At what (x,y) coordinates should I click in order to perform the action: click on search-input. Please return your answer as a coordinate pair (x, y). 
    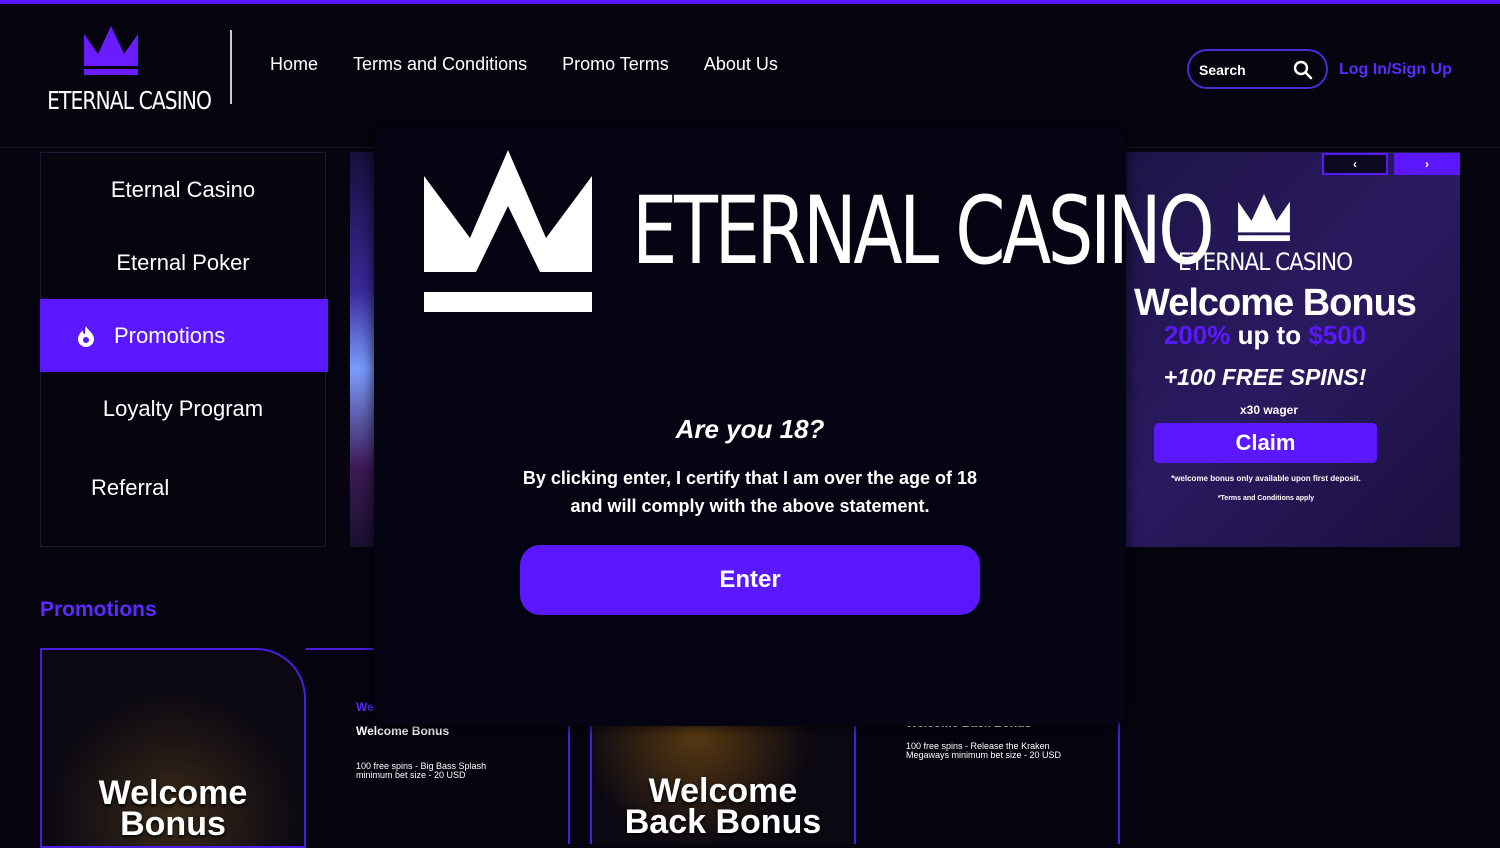
    Looking at the image, I should click on (1245, 70).